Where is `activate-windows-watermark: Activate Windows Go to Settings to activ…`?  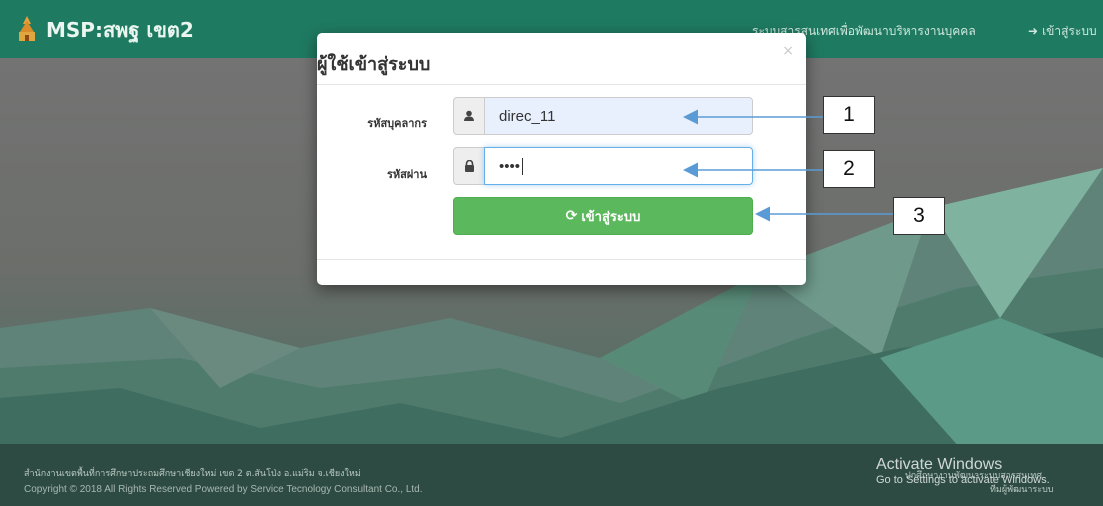 activate-windows-watermark: Activate Windows Go to Settings to activ… is located at coordinates (963, 471).